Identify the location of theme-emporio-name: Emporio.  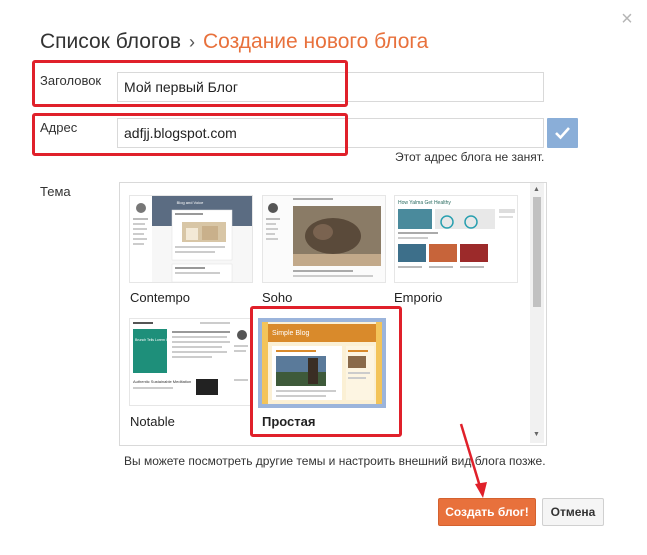
(418, 297).